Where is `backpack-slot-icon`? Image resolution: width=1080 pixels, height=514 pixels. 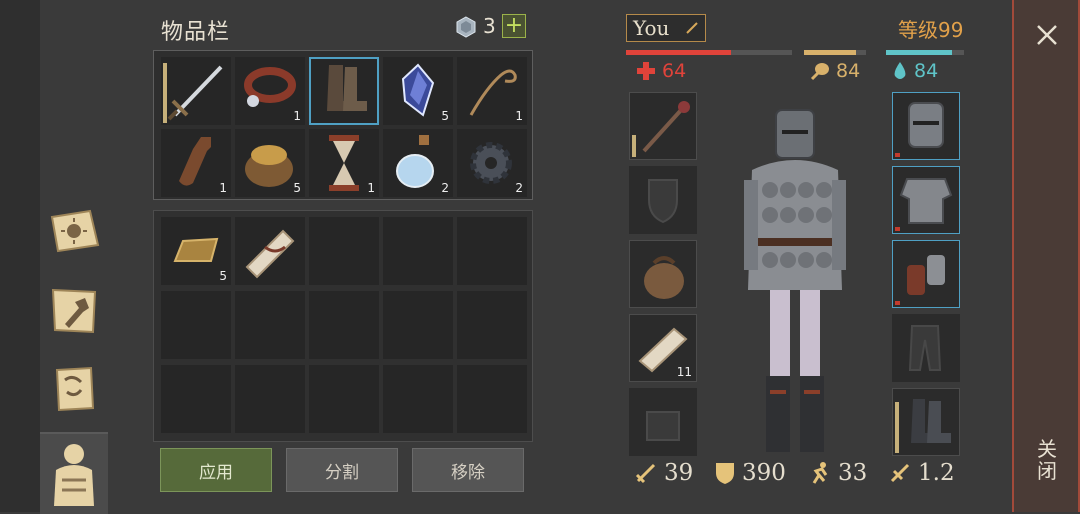 backpack-slot-icon is located at coordinates (663, 426).